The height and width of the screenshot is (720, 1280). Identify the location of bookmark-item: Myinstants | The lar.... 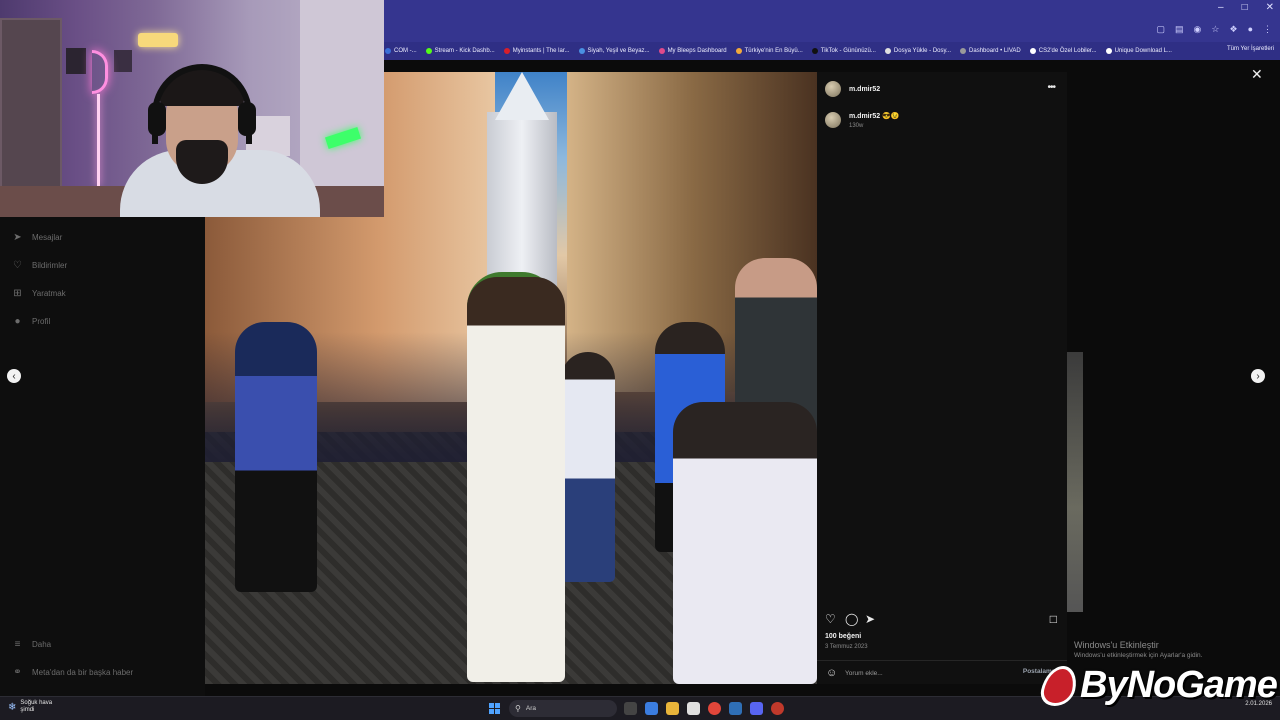
(536, 51).